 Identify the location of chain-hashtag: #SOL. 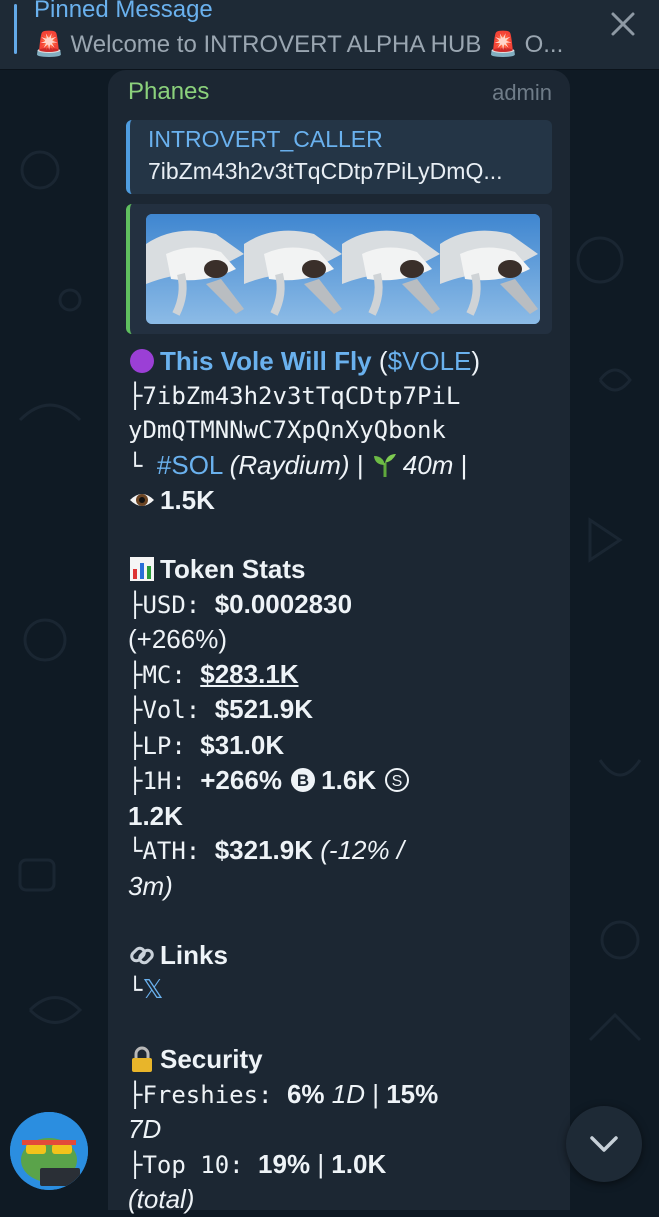
(190, 465).